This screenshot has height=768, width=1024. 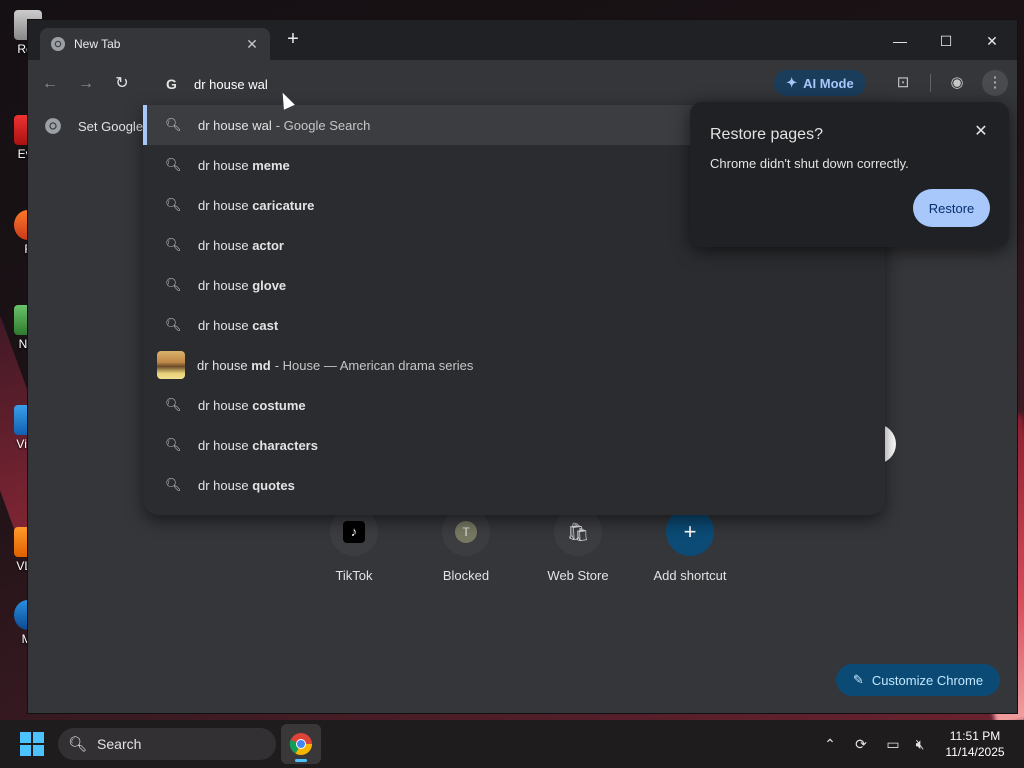 I want to click on tab-title: New Tab, so click(x=97, y=44).